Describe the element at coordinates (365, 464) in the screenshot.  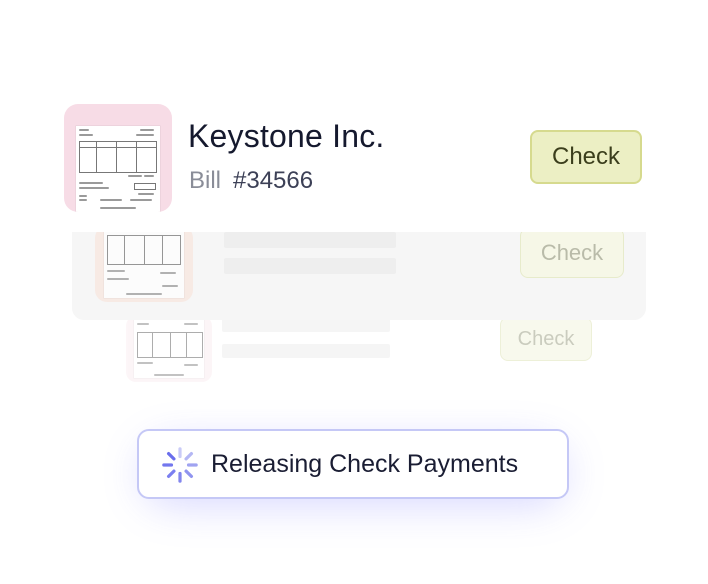
I see `status-text: Releasing Check Payments` at that location.